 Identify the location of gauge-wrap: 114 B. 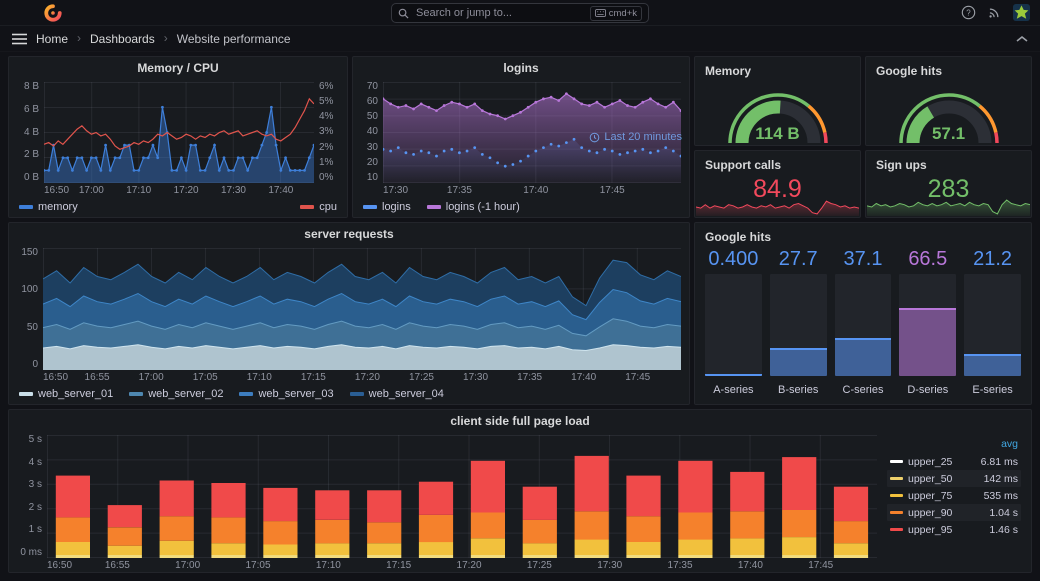
(777, 111).